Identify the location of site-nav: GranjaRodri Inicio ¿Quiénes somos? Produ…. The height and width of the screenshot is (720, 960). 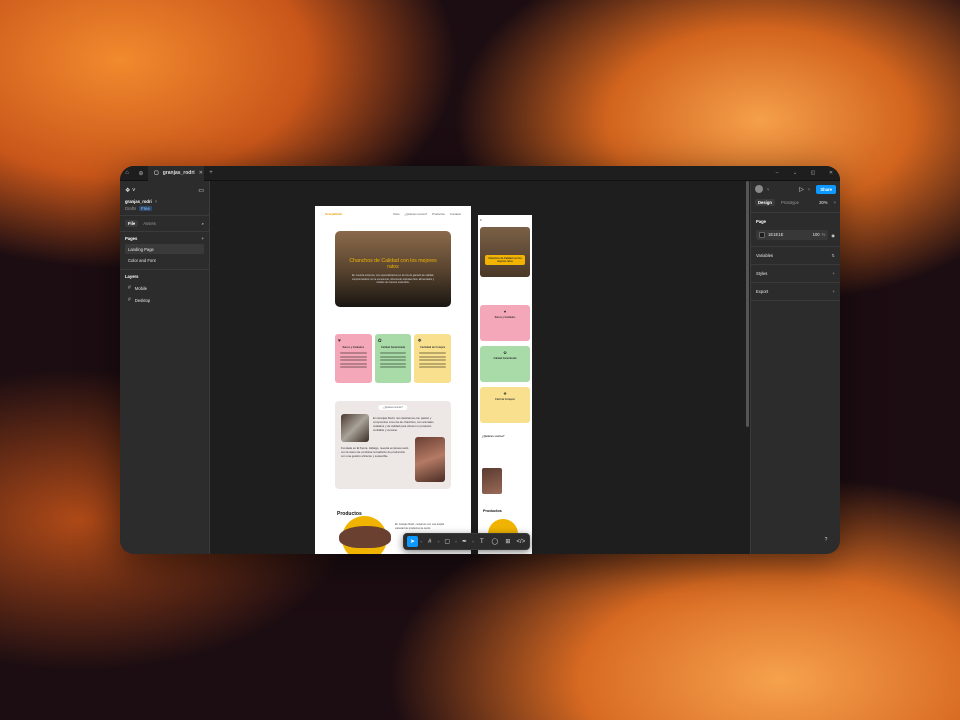
(393, 214).